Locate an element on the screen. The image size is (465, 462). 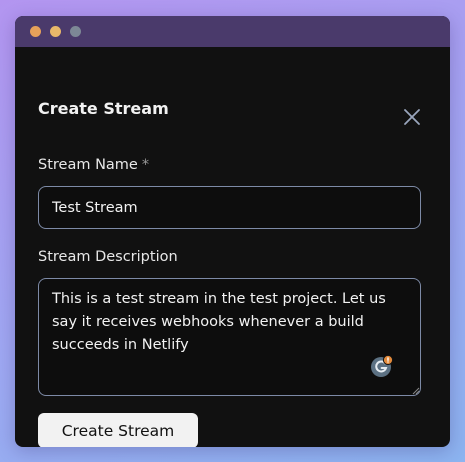
stream-name-label: Stream Name * is located at coordinates (93, 165).